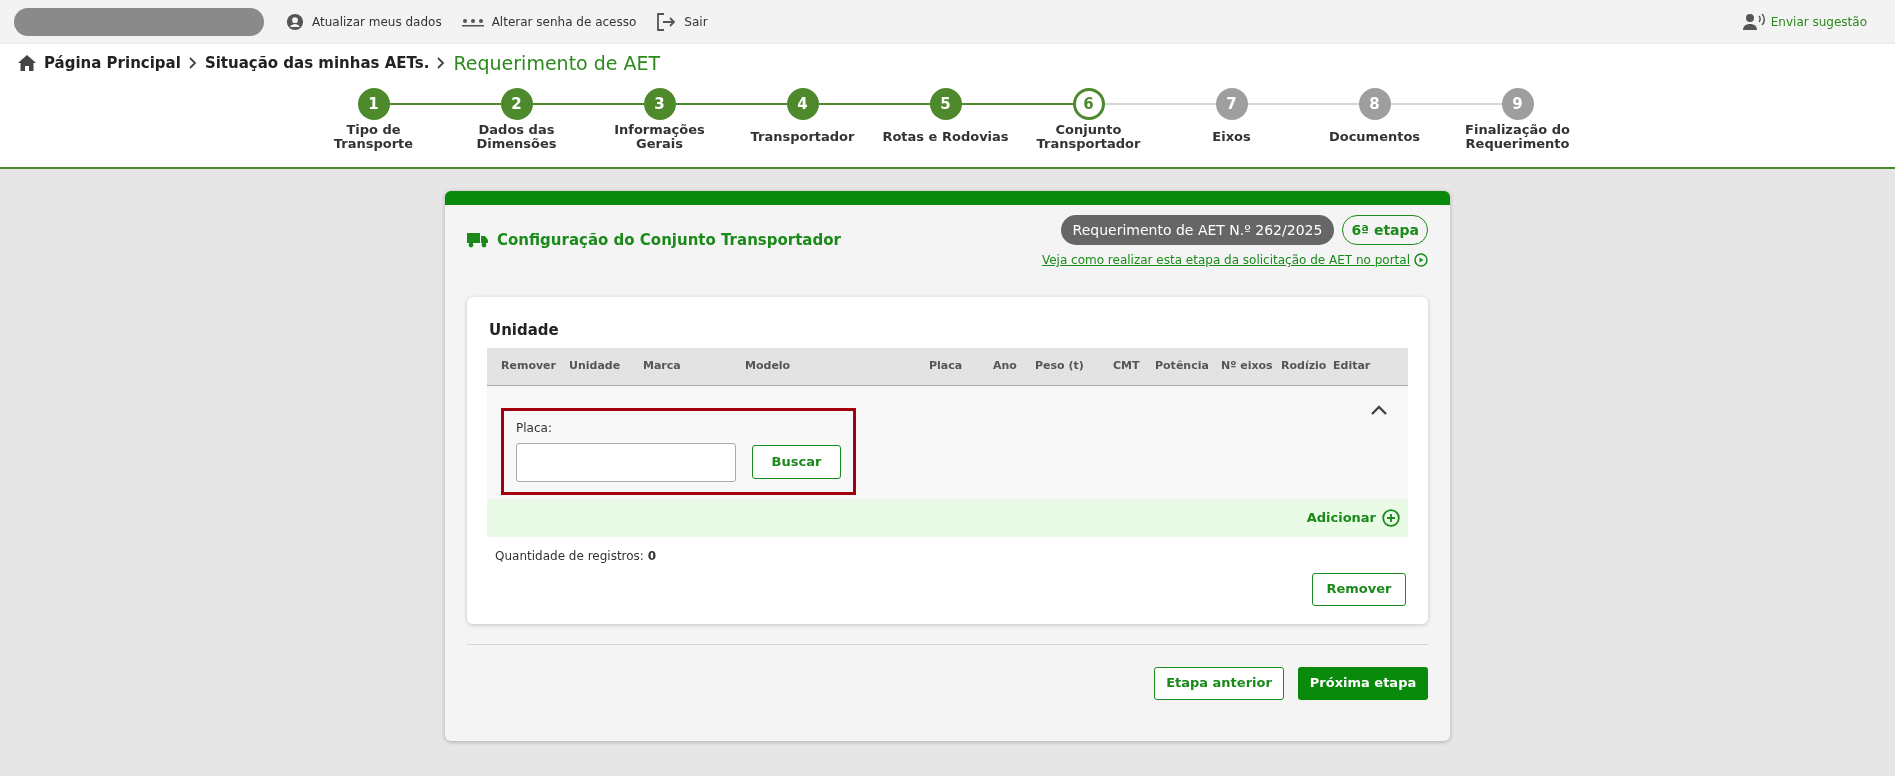 The width and height of the screenshot is (1895, 776). What do you see at coordinates (1352, 365) in the screenshot?
I see `column-header: Editar` at bounding box center [1352, 365].